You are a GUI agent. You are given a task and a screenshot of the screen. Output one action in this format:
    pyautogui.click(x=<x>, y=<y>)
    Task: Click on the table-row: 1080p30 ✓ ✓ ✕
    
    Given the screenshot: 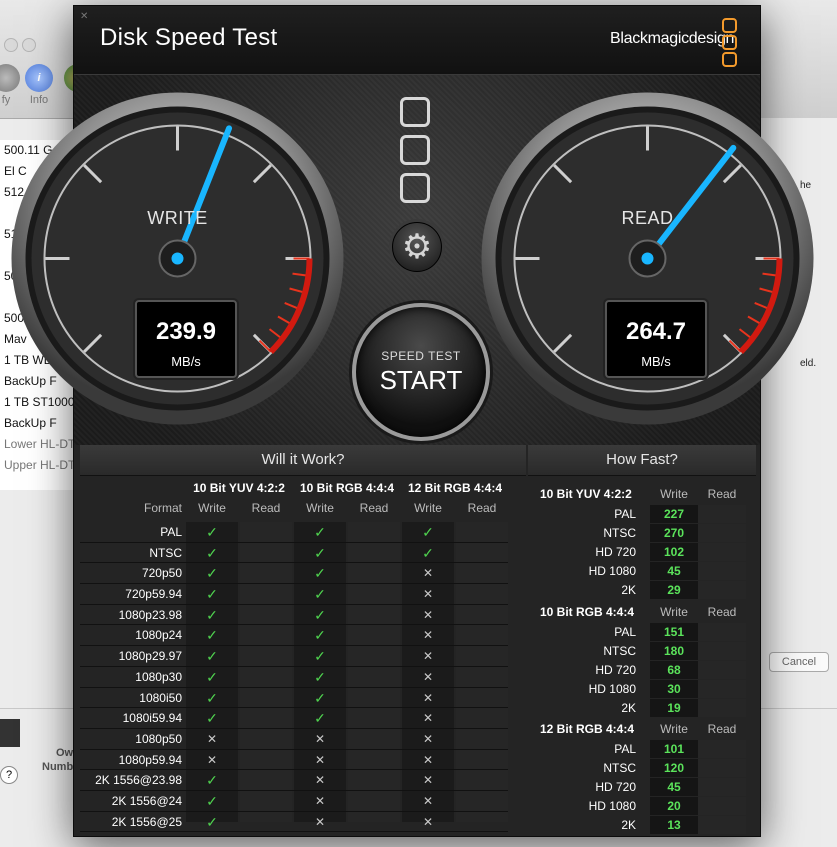 What is the action you would take?
    pyautogui.click(x=294, y=677)
    